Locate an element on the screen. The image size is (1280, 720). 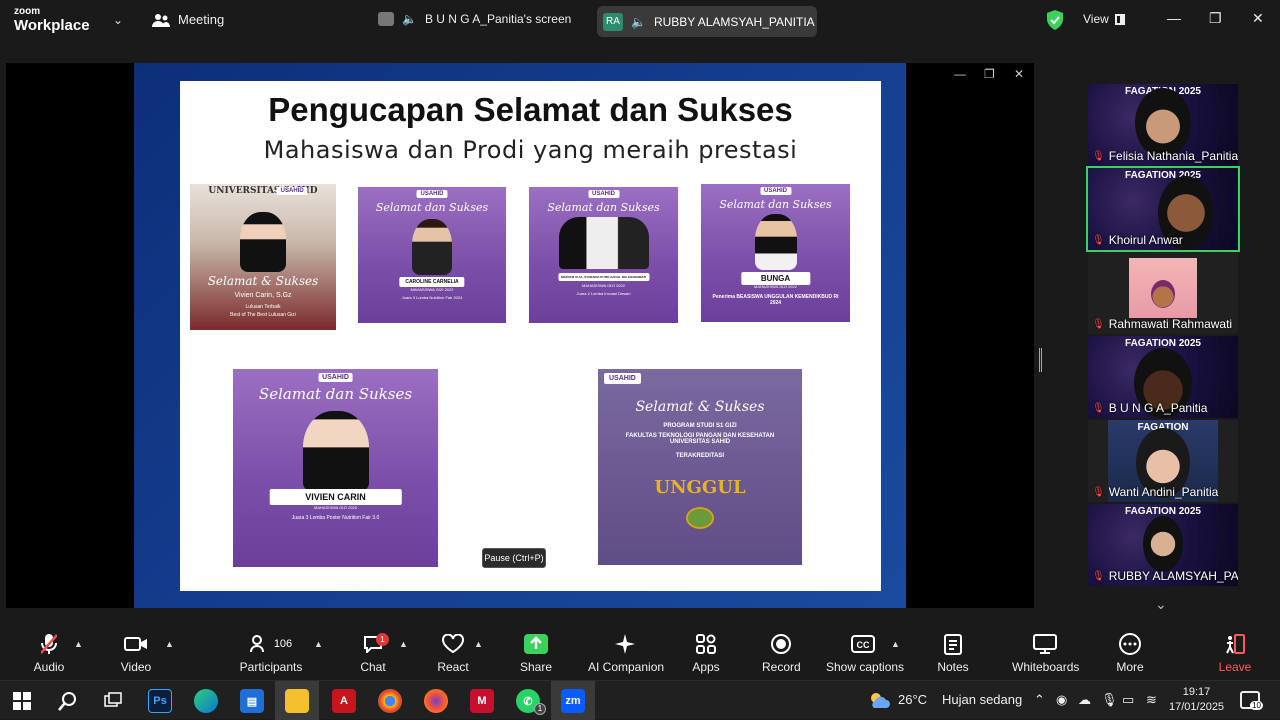
video-button: Video is located at coordinates (136, 653).